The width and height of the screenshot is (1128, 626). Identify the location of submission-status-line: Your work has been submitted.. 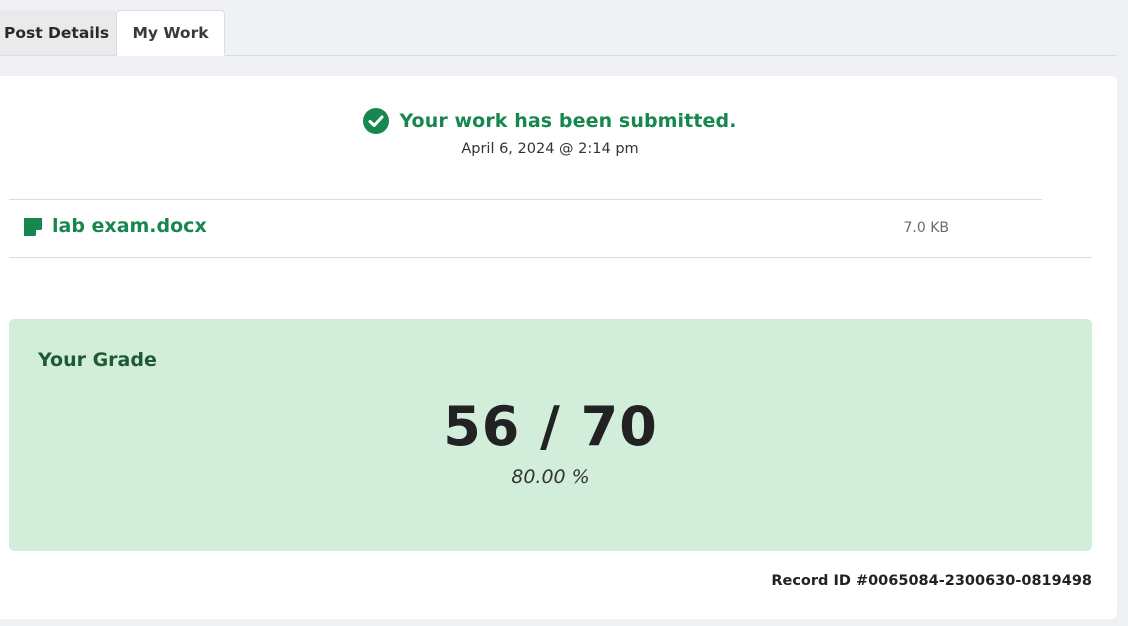
(549, 121).